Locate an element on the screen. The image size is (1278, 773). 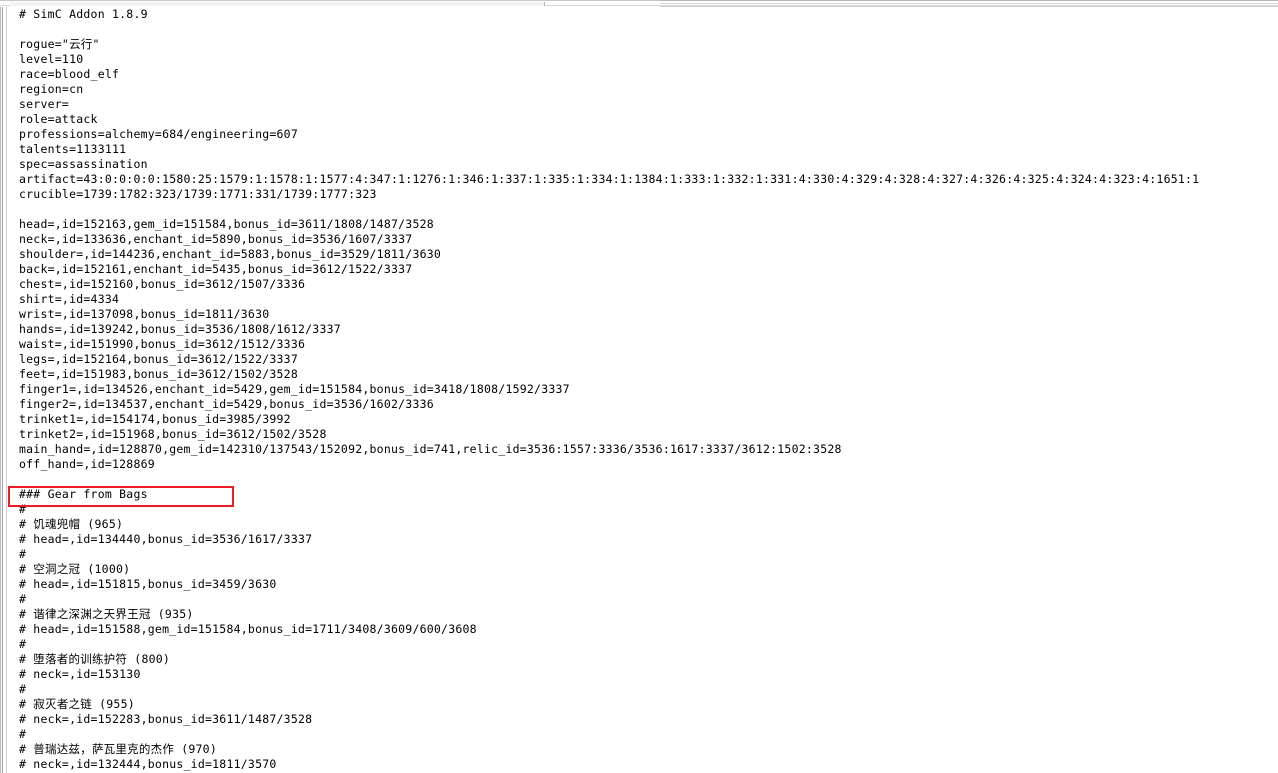
code-line: professions=alchemy=684/engineering=607 is located at coordinates (158, 134).